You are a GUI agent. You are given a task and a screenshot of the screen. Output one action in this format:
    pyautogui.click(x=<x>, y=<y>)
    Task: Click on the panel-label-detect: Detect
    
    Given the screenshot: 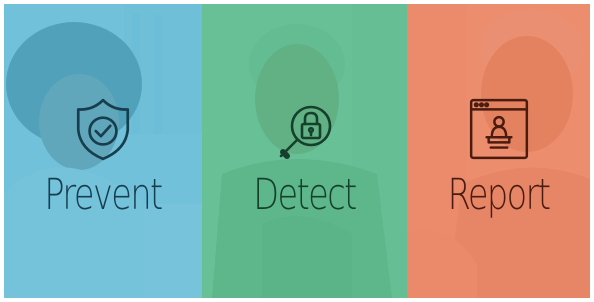 What is the action you would take?
    pyautogui.click(x=305, y=195)
    